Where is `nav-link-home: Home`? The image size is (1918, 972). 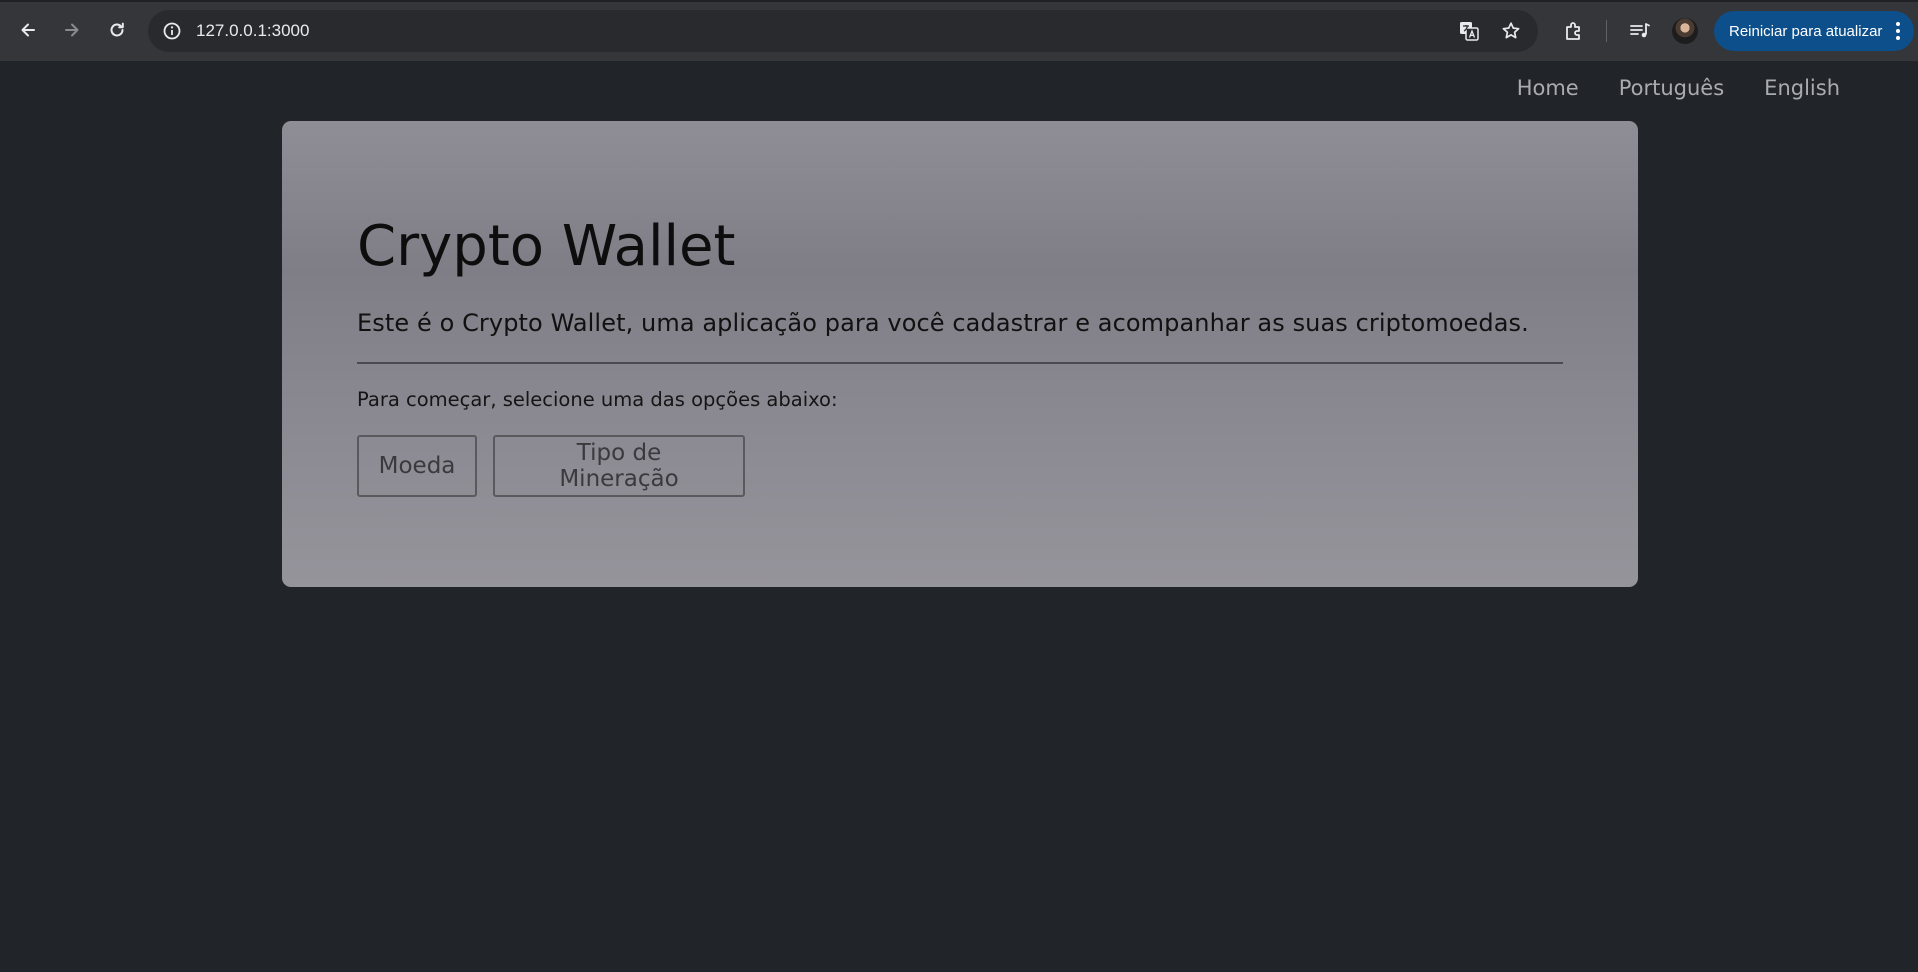
nav-link-home: Home is located at coordinates (1548, 88).